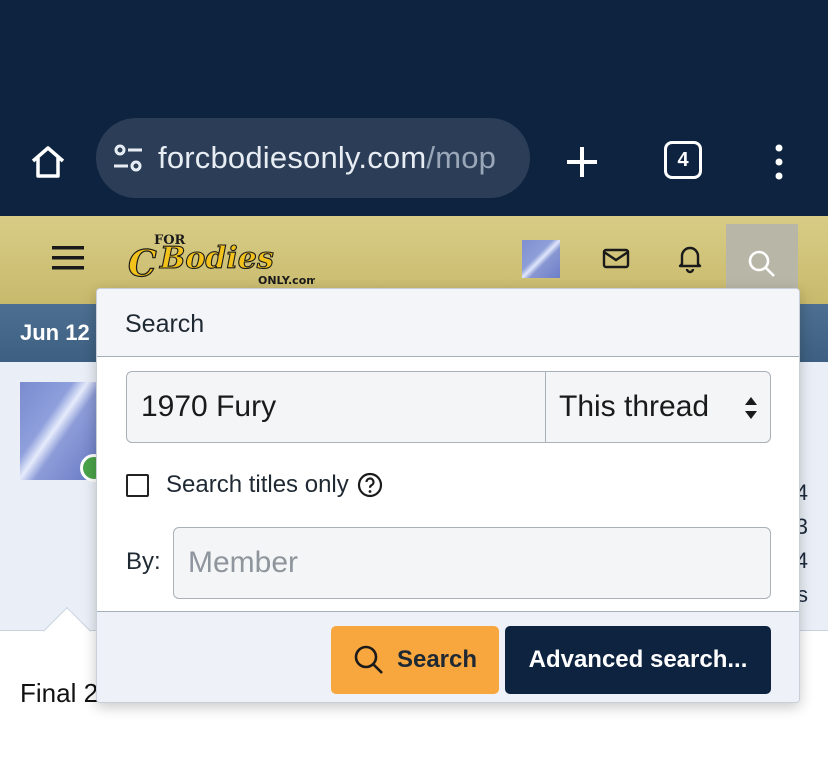  What do you see at coordinates (128, 158) in the screenshot?
I see `site-settings-icon` at bounding box center [128, 158].